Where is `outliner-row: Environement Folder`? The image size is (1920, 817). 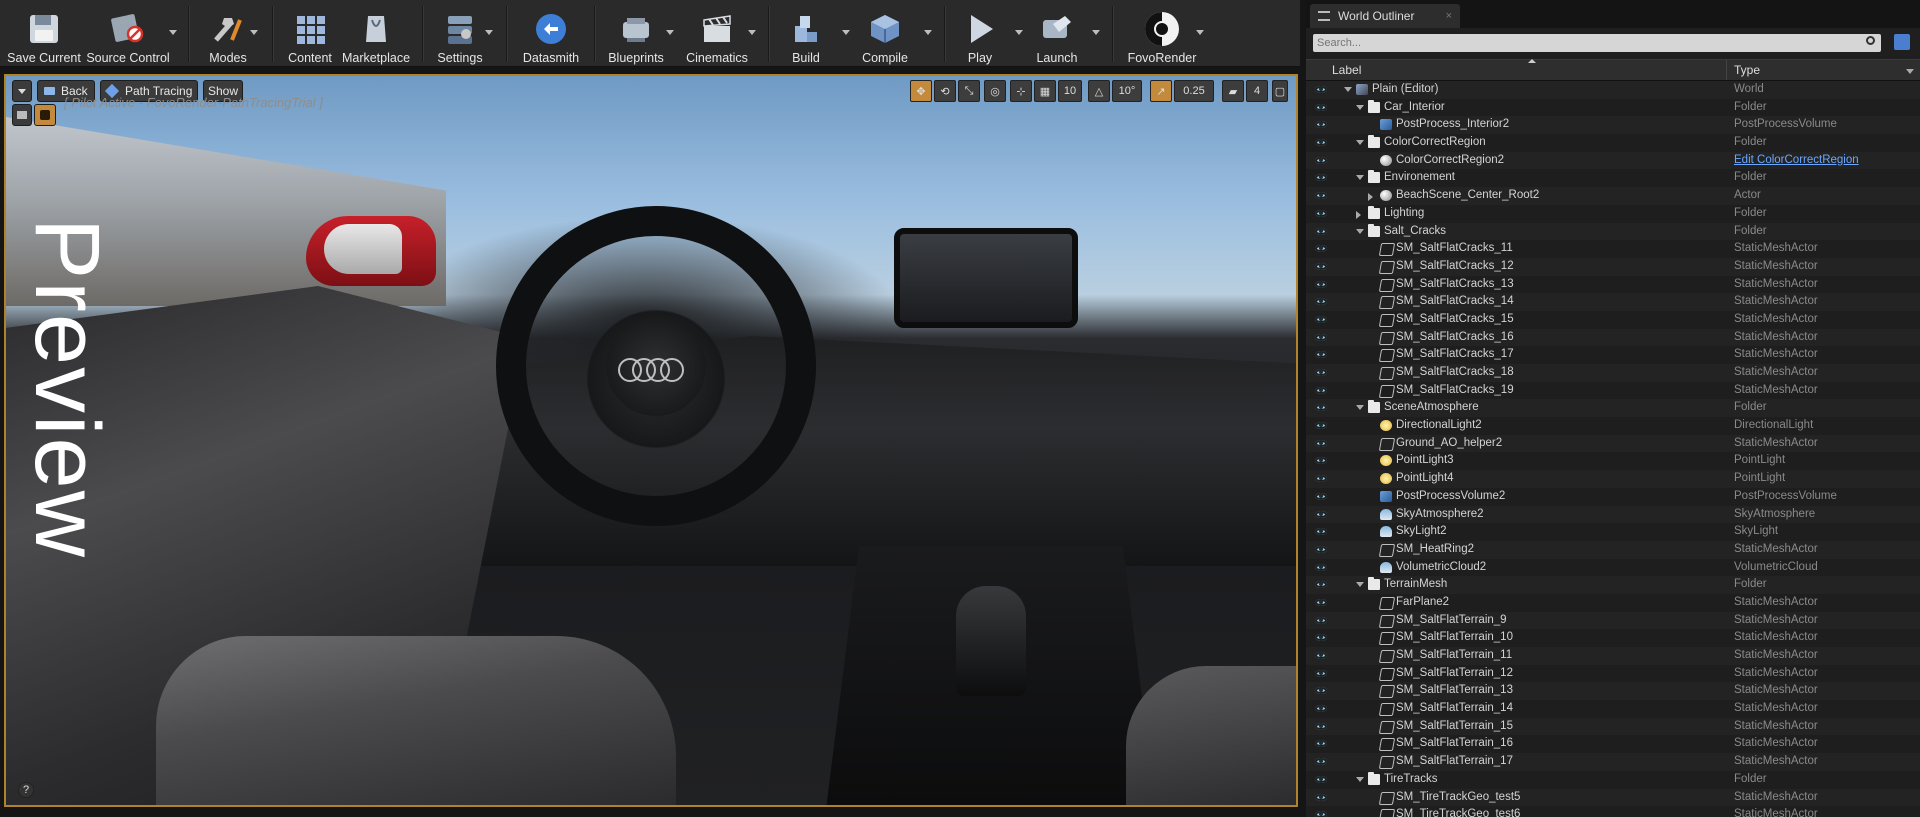 outliner-row: Environement Folder is located at coordinates (1613, 178).